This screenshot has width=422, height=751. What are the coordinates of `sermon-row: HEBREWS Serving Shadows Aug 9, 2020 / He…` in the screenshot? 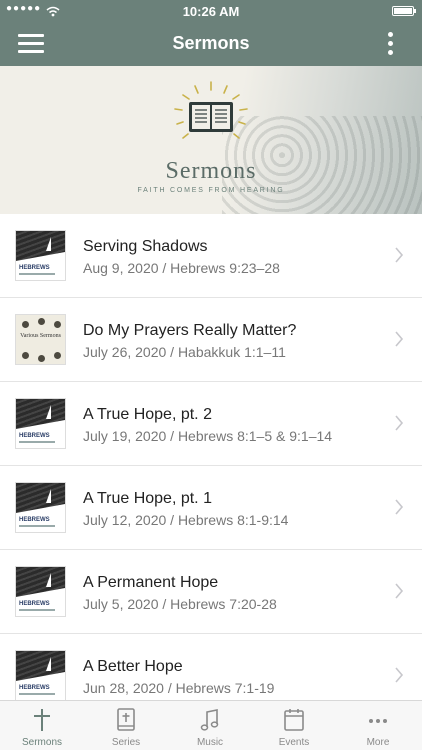 It's located at (211, 256).